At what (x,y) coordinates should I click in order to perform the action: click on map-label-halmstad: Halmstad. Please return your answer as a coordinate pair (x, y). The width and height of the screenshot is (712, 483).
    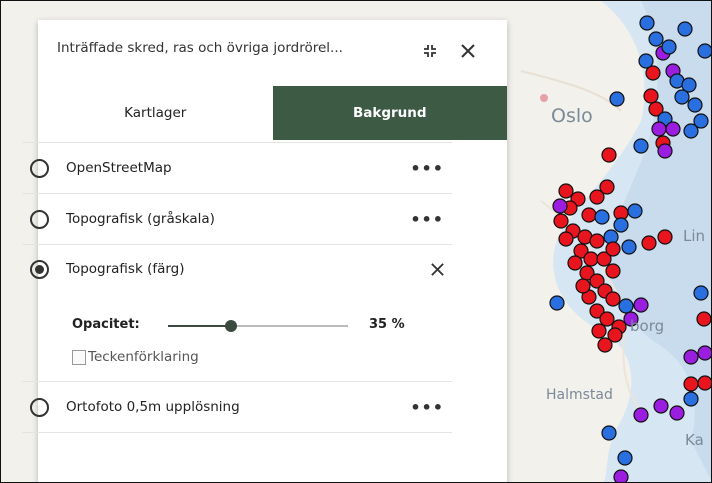
    Looking at the image, I should click on (579, 395).